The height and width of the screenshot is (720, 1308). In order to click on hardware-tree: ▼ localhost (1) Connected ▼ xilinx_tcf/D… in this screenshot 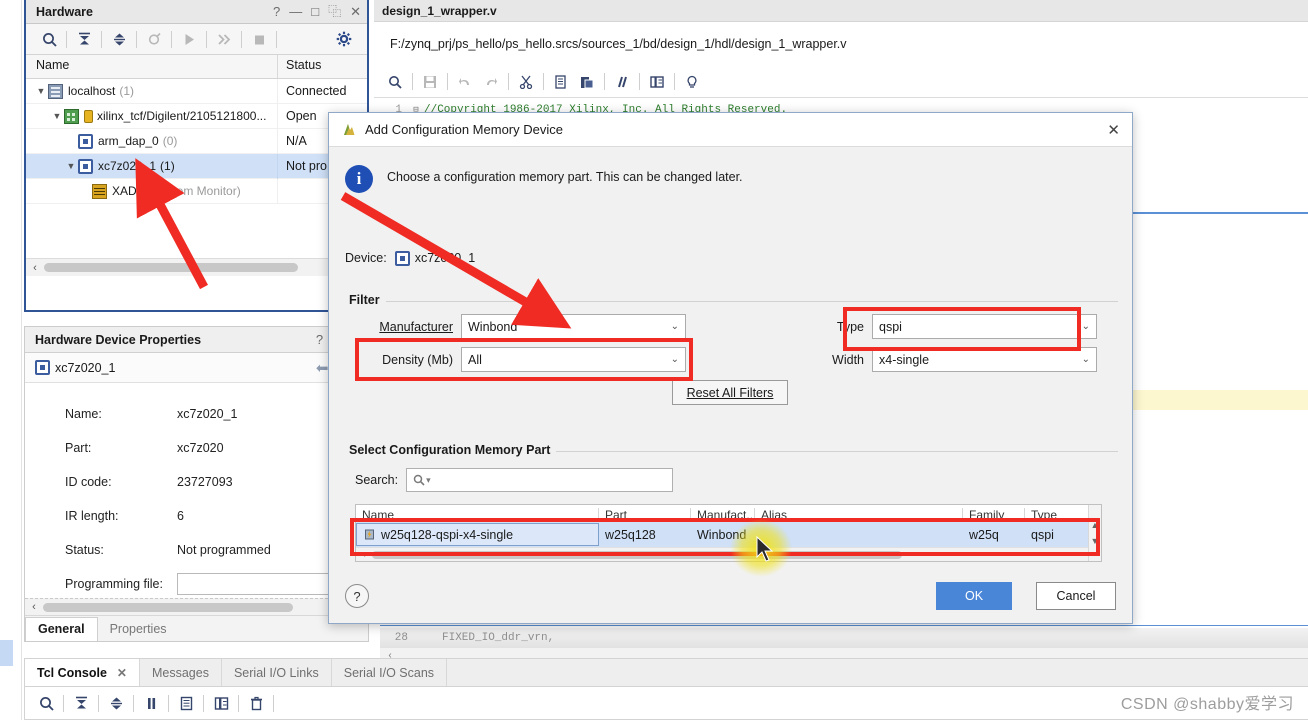, I will do `click(196, 177)`.